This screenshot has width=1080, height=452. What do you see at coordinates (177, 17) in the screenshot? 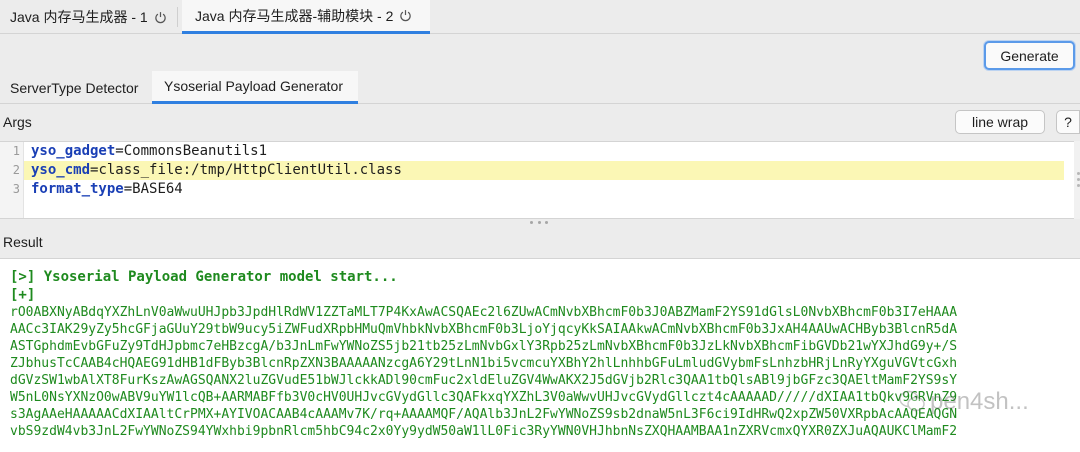
I see `tab-divider` at bounding box center [177, 17].